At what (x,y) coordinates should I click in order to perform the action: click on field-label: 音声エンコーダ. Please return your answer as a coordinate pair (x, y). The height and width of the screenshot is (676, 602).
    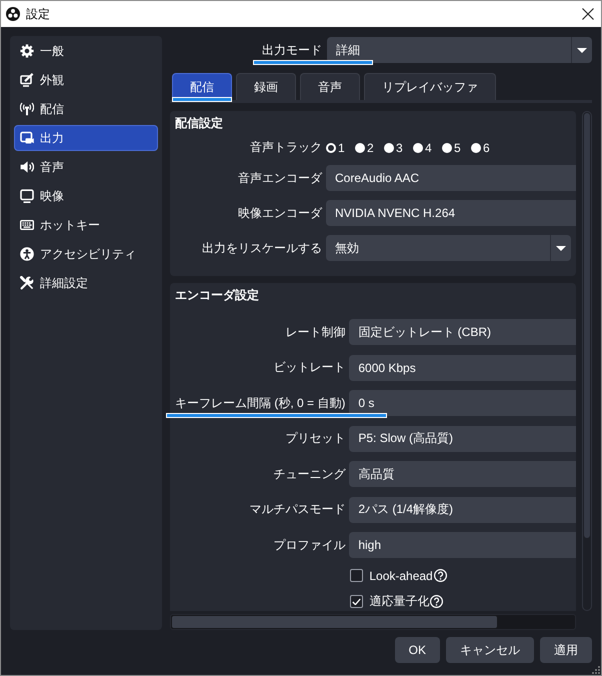
    Looking at the image, I should click on (279, 178).